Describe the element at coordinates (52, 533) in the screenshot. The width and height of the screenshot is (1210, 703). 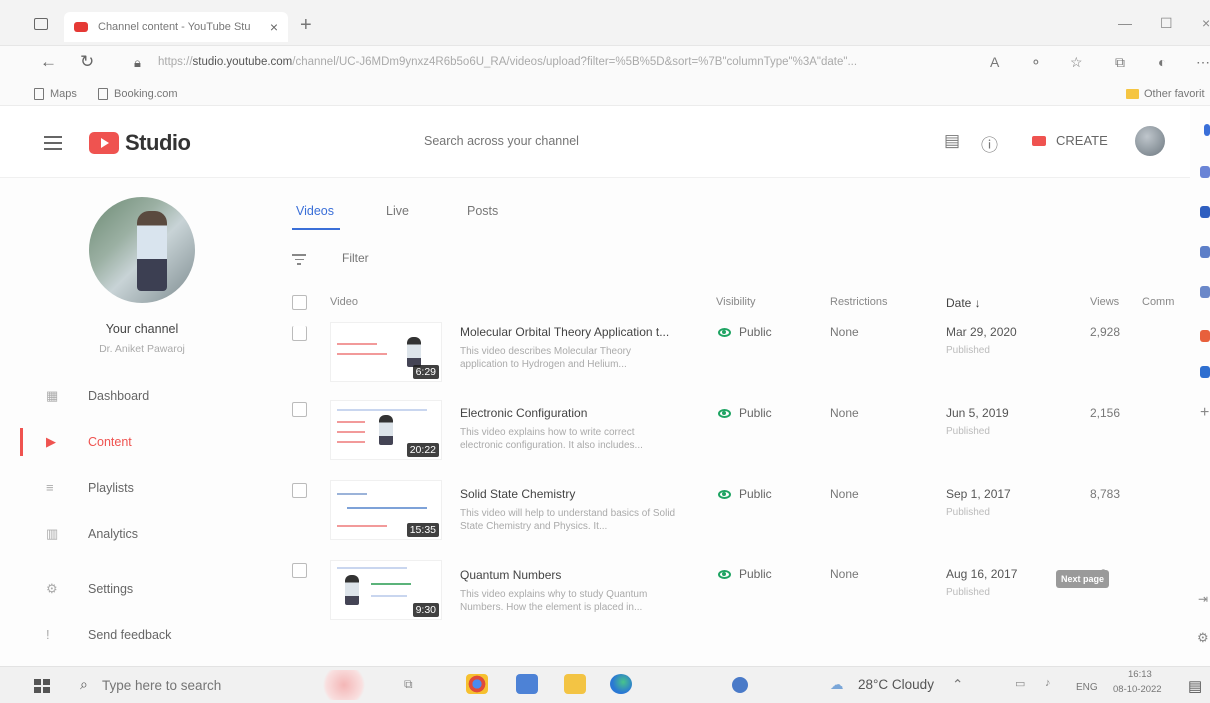
I see `analytics-icon: ▥` at that location.